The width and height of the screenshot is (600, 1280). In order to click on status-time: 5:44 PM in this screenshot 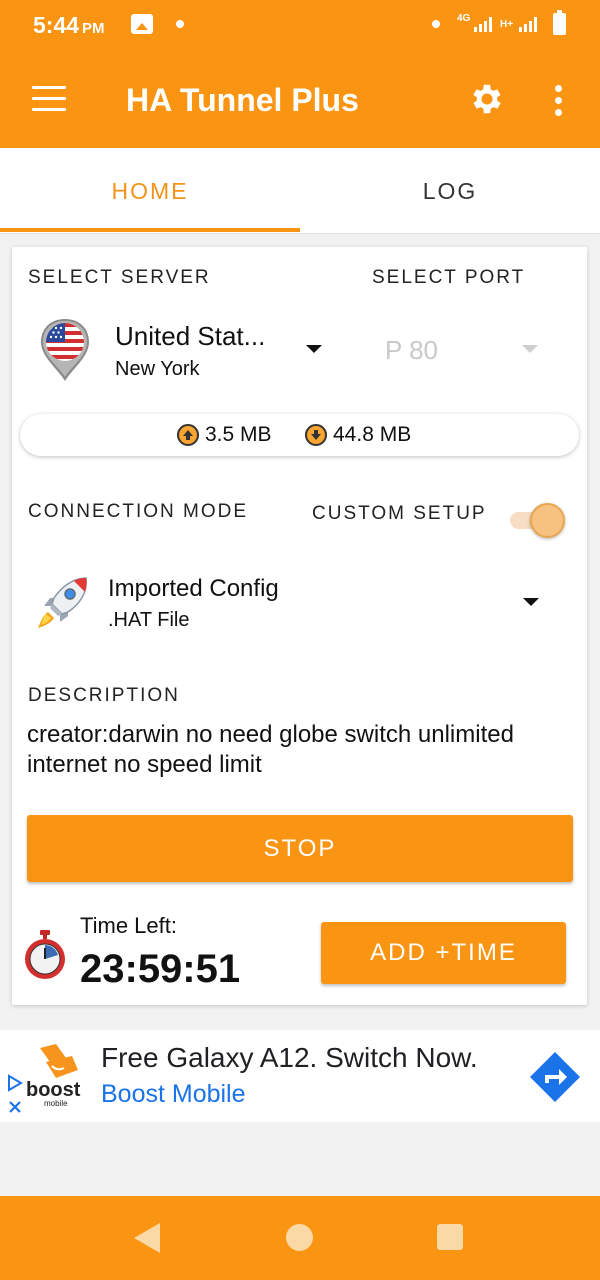, I will do `click(69, 25)`.